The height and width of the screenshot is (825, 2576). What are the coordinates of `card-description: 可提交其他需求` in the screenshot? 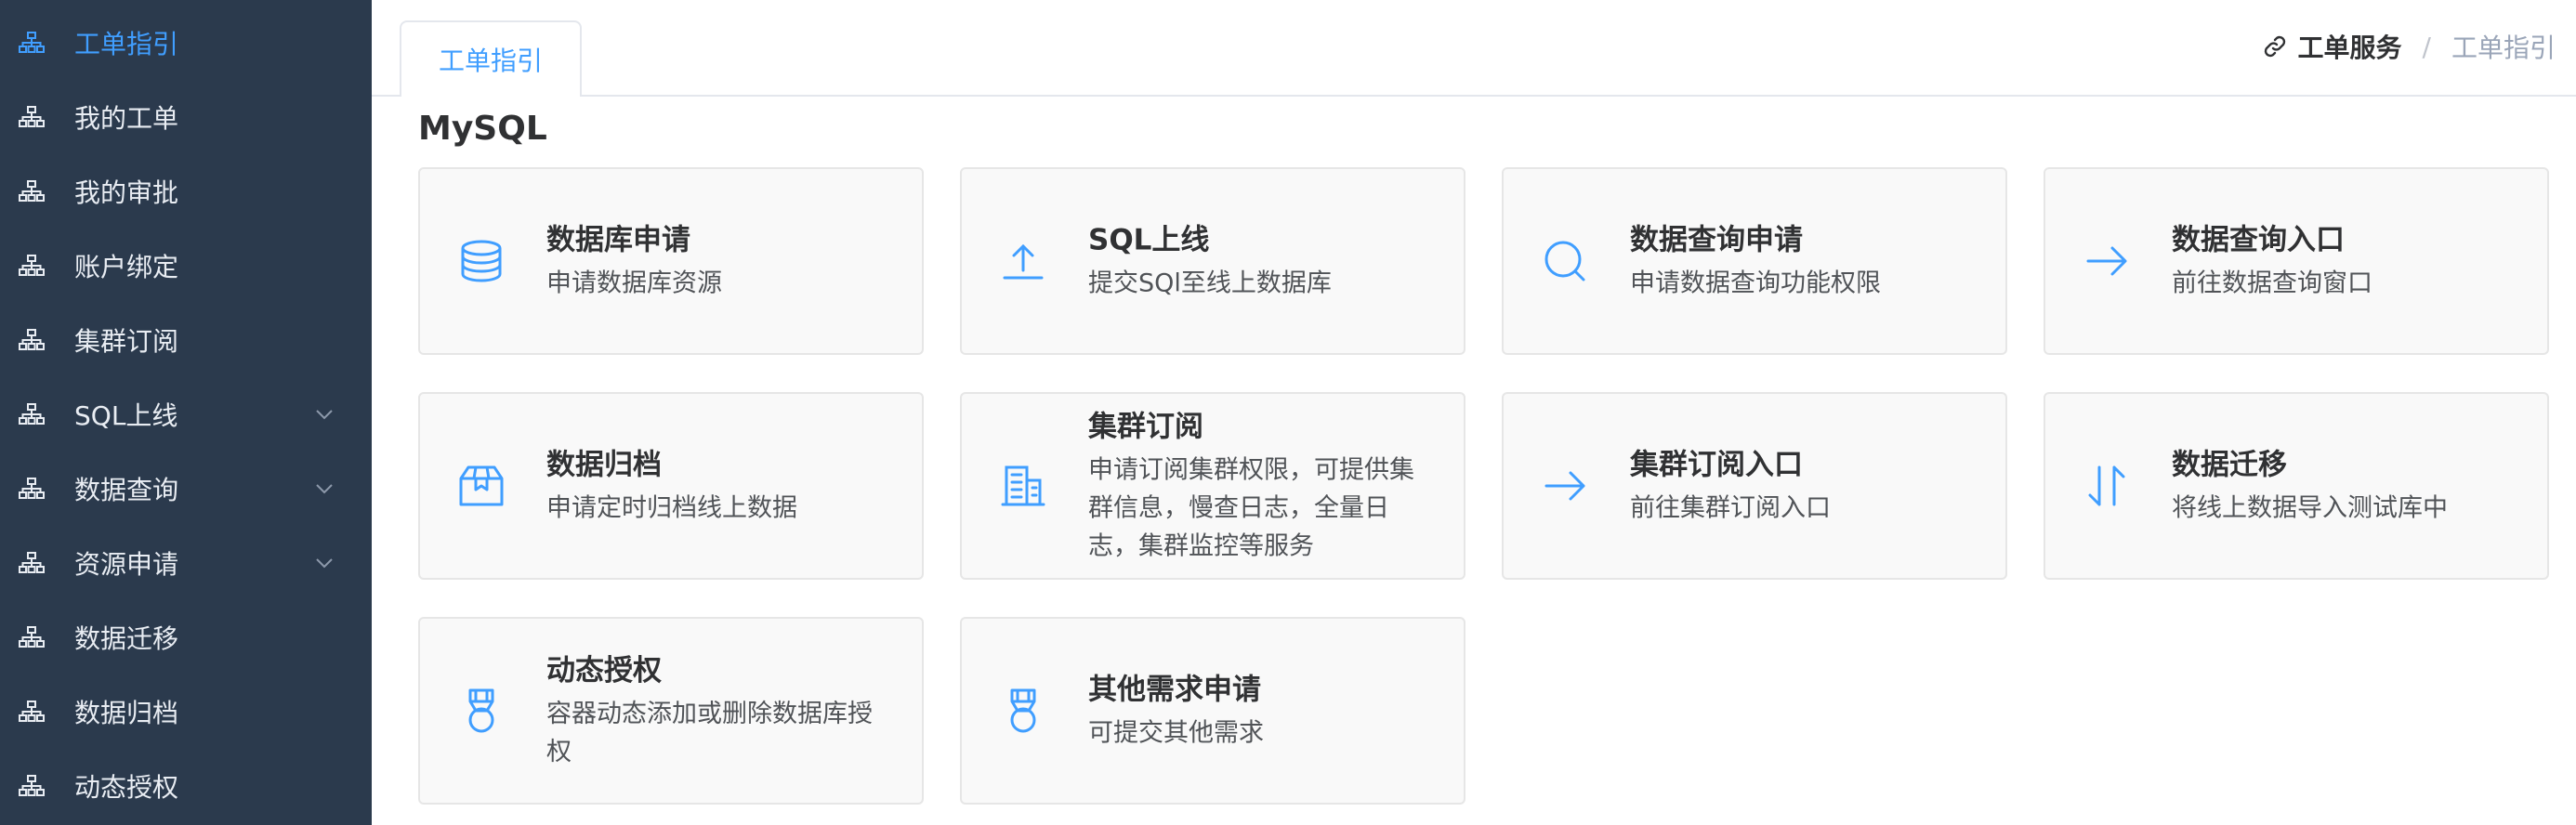 It's located at (1176, 733).